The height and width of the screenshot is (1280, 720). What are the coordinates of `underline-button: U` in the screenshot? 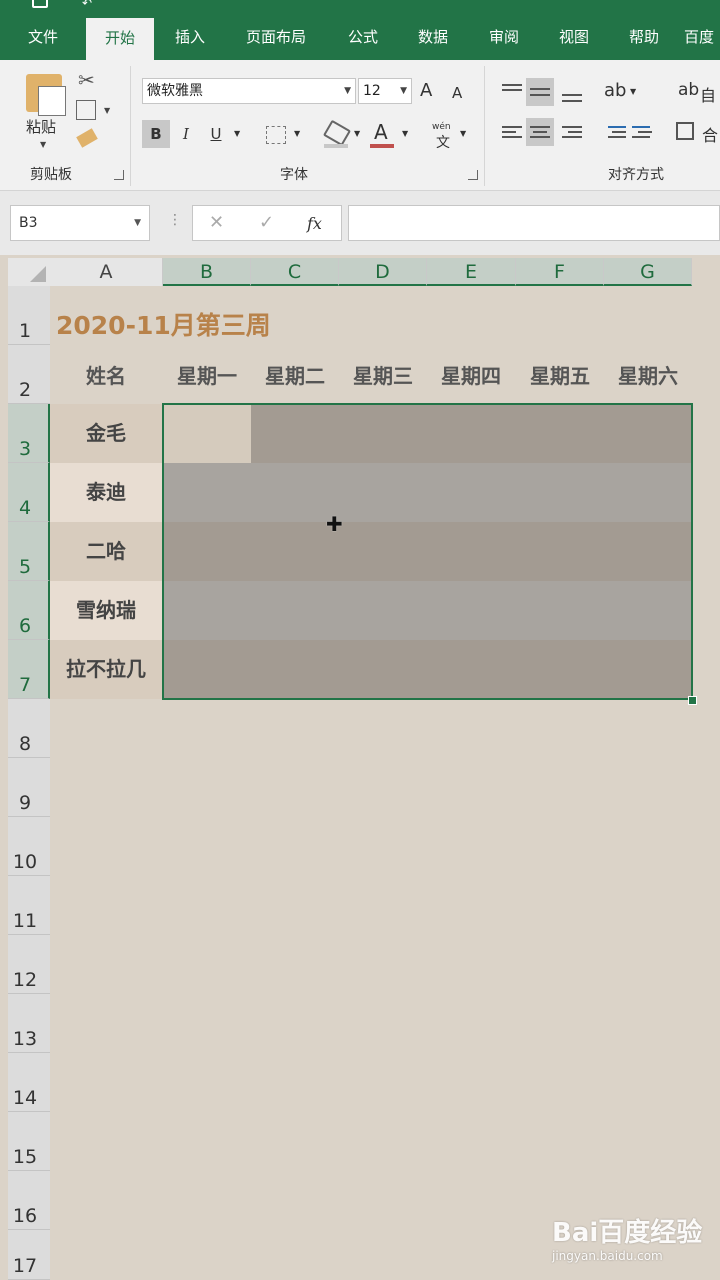 It's located at (216, 134).